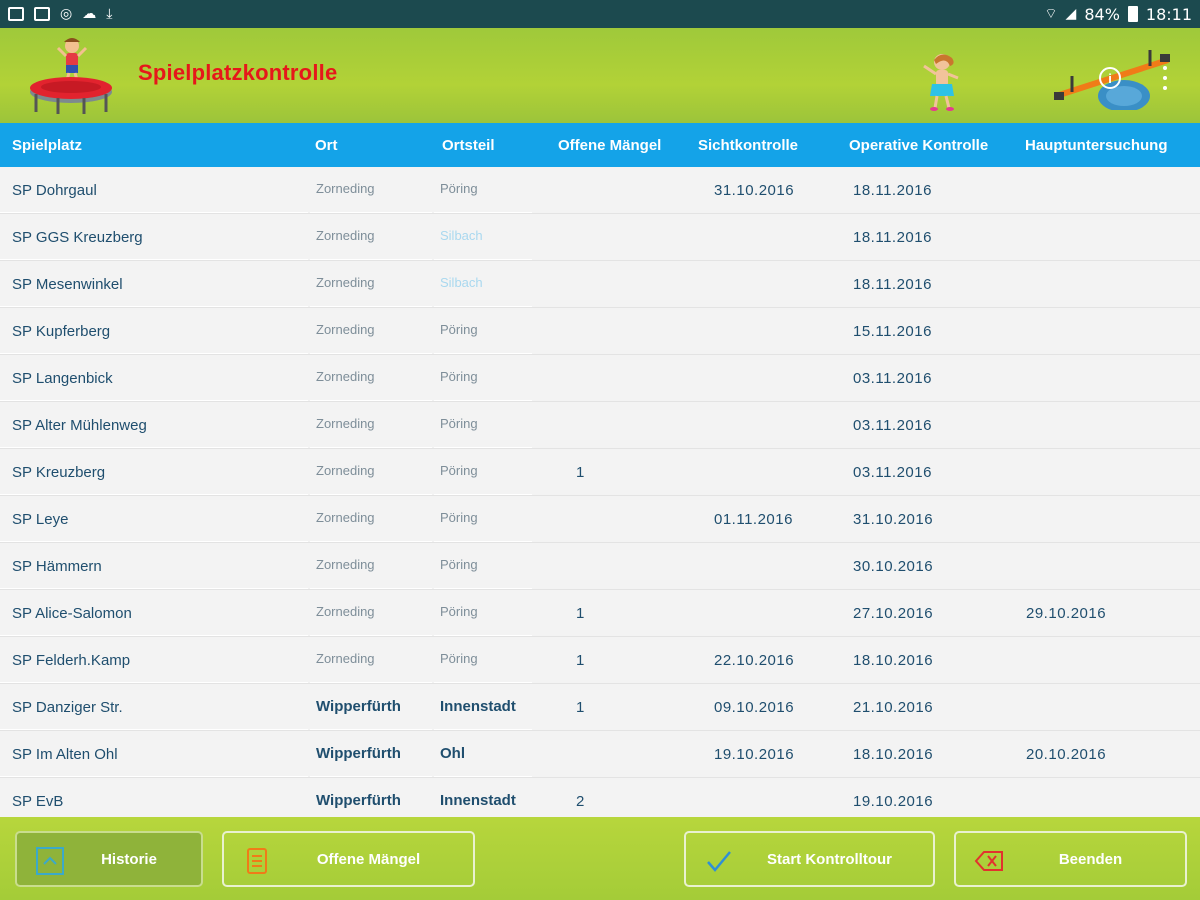 Image resolution: width=1200 pixels, height=900 pixels. Describe the element at coordinates (918, 145) in the screenshot. I see `column-header-operative-kontrolle: Operative Kontrolle` at that location.